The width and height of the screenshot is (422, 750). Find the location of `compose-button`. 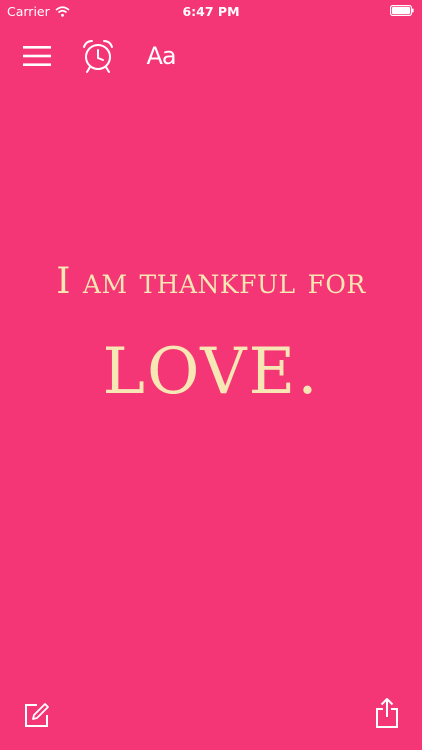

compose-button is located at coordinates (37, 715).